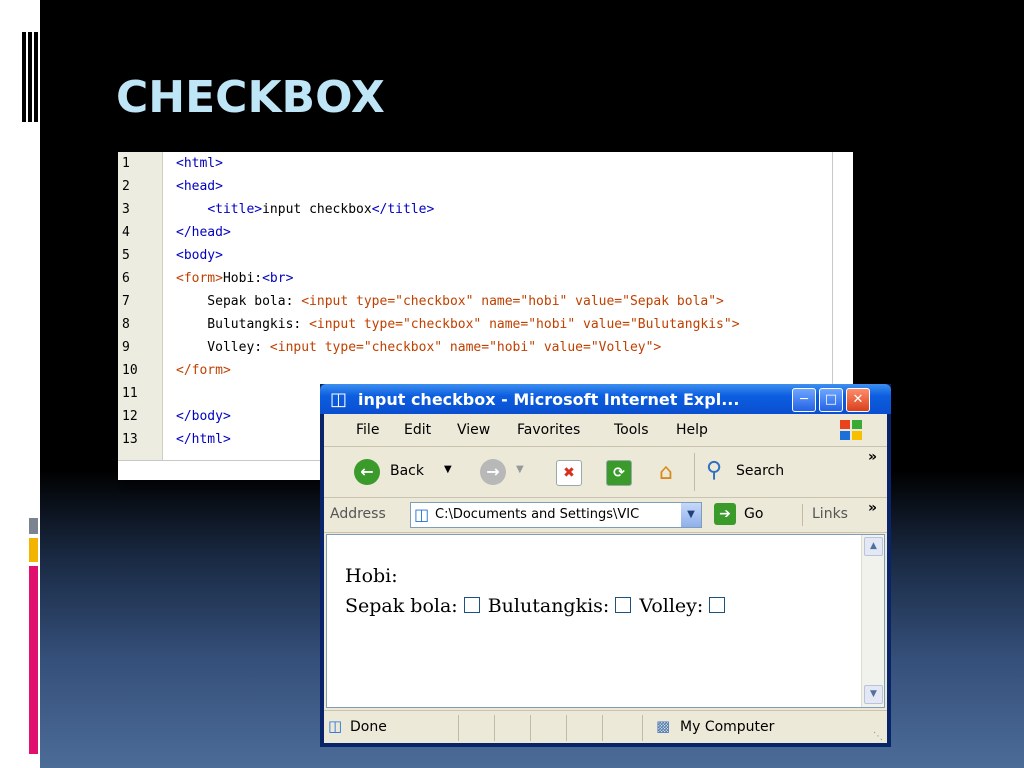  What do you see at coordinates (631, 430) in the screenshot?
I see `menu-tools: Tools` at bounding box center [631, 430].